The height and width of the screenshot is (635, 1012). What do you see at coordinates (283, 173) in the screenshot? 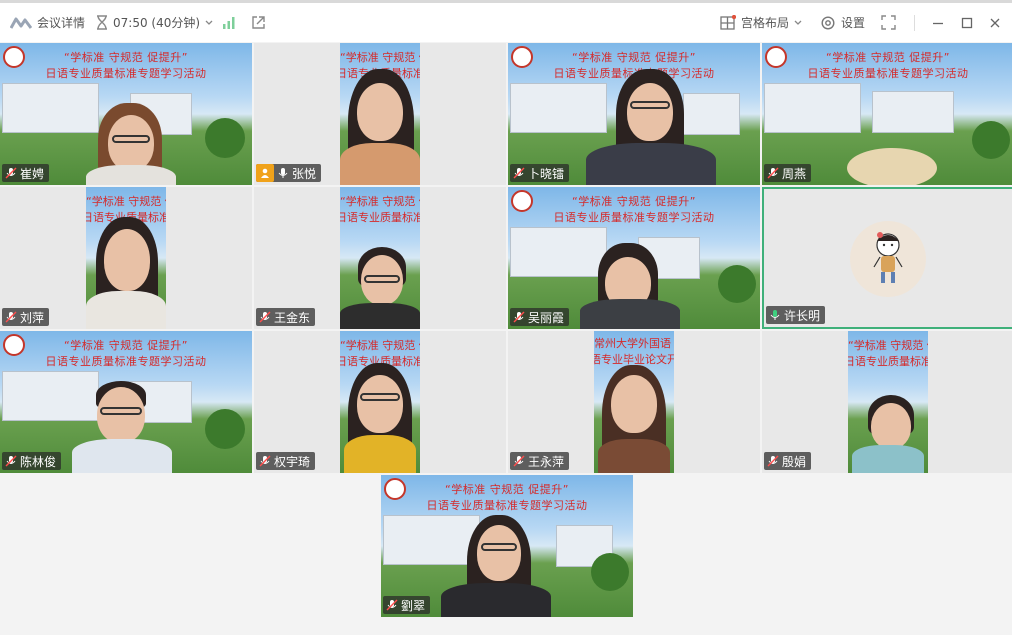
I see `mic-icon` at bounding box center [283, 173].